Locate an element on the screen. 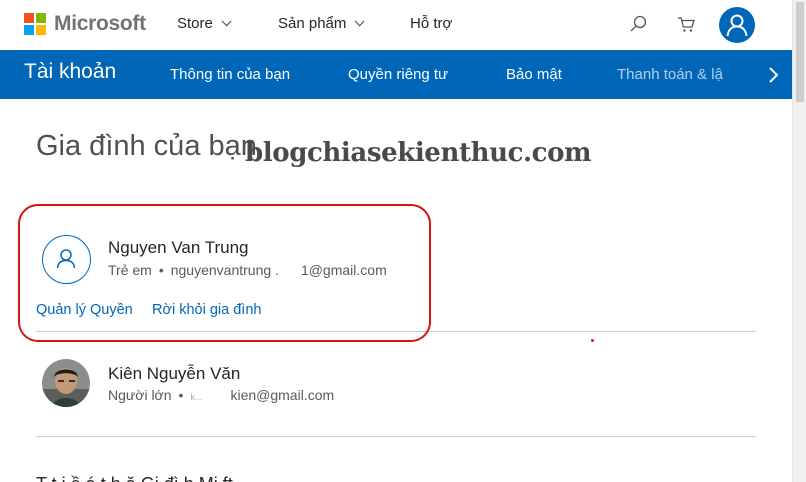  profile-photo-icon is located at coordinates (66, 383).